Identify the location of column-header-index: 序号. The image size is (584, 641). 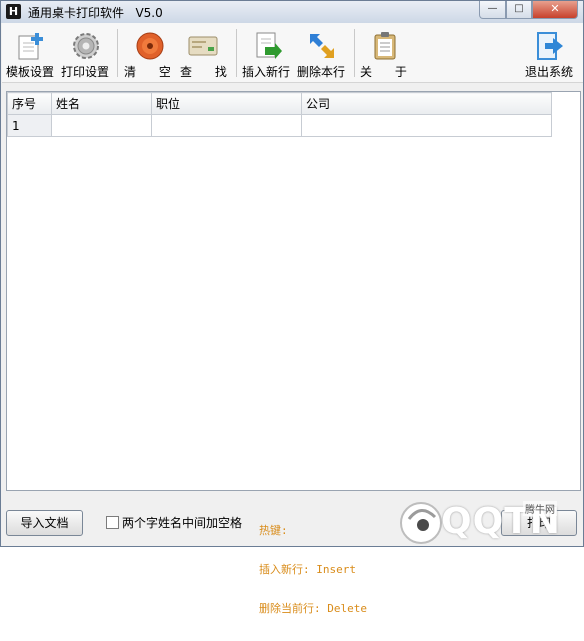
(29, 103).